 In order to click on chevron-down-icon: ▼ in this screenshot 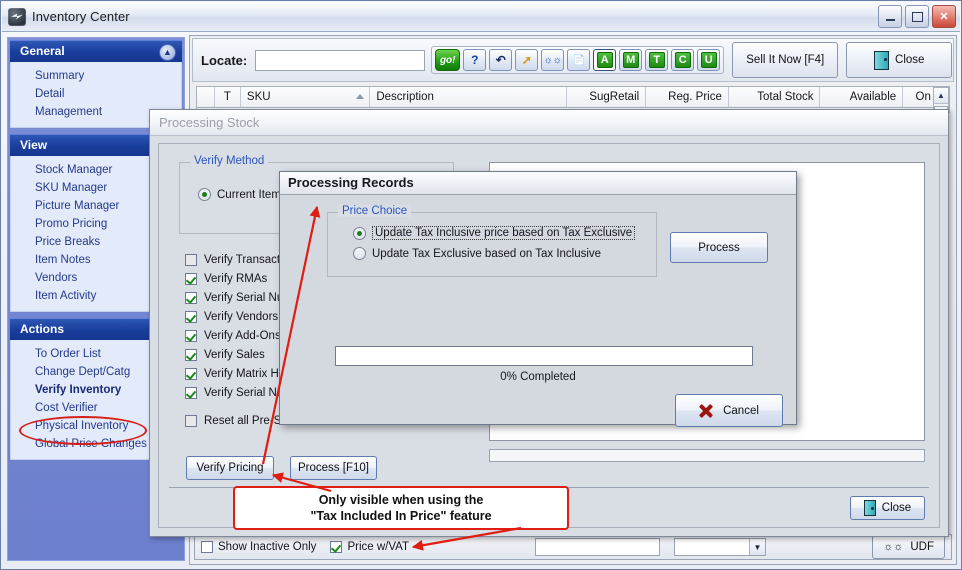, I will do `click(757, 547)`.